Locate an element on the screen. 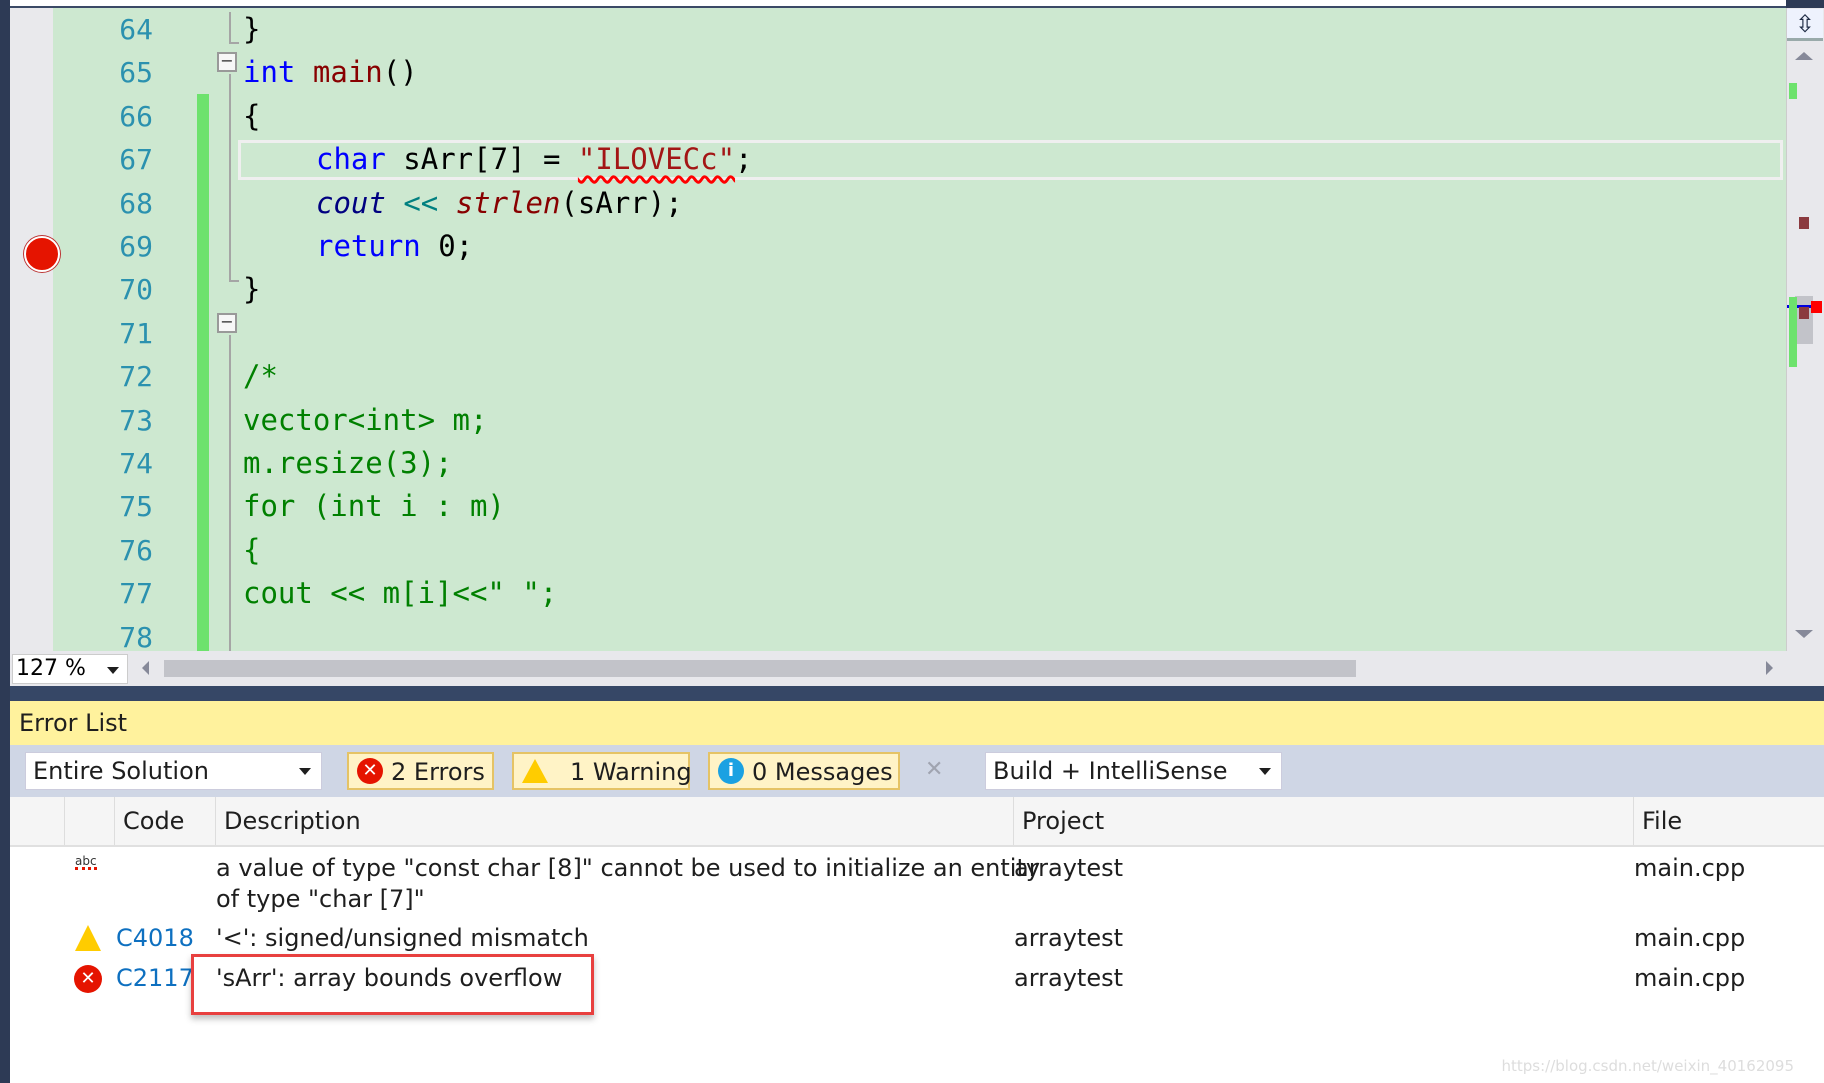  code-token: /* is located at coordinates (260, 376).